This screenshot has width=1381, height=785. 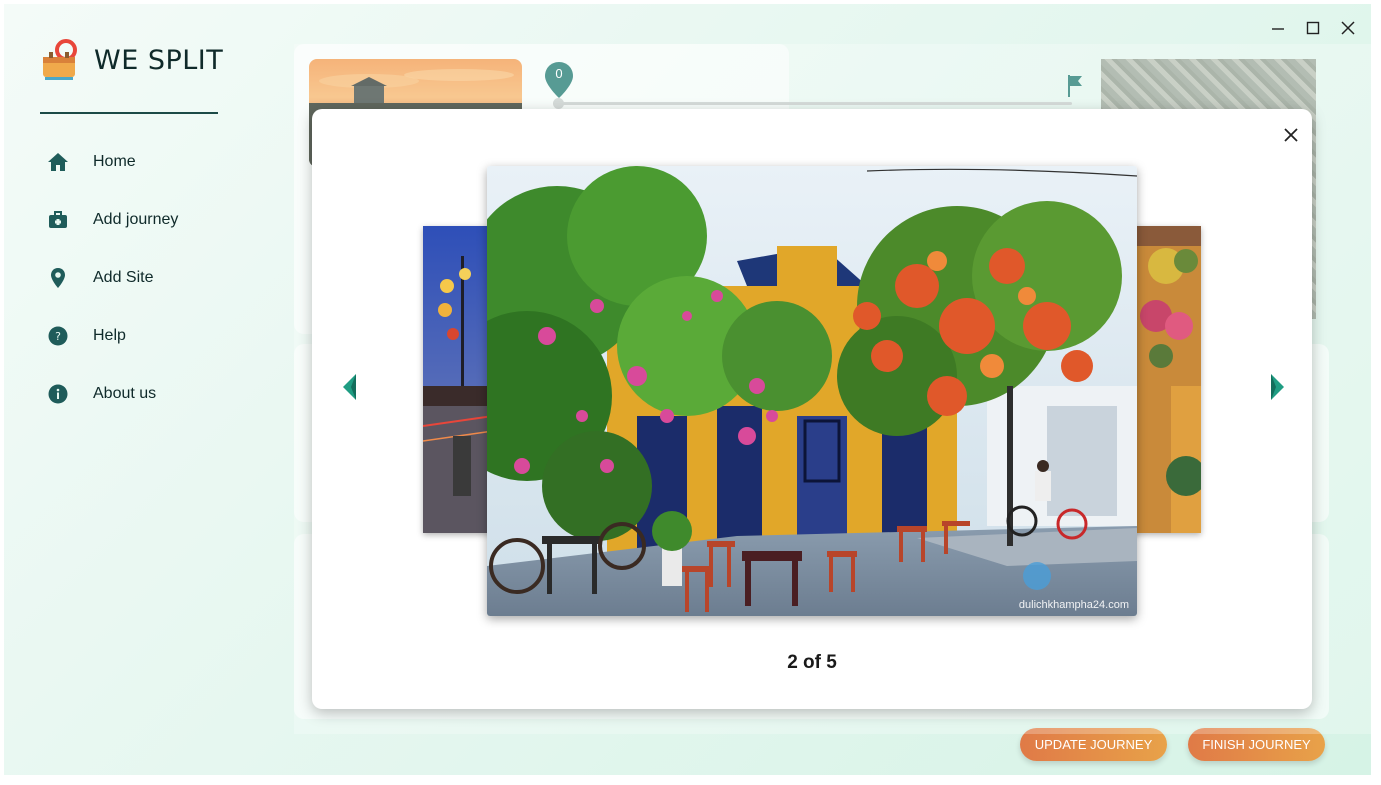 I want to click on chevron-left-icon, so click(x=349, y=387).